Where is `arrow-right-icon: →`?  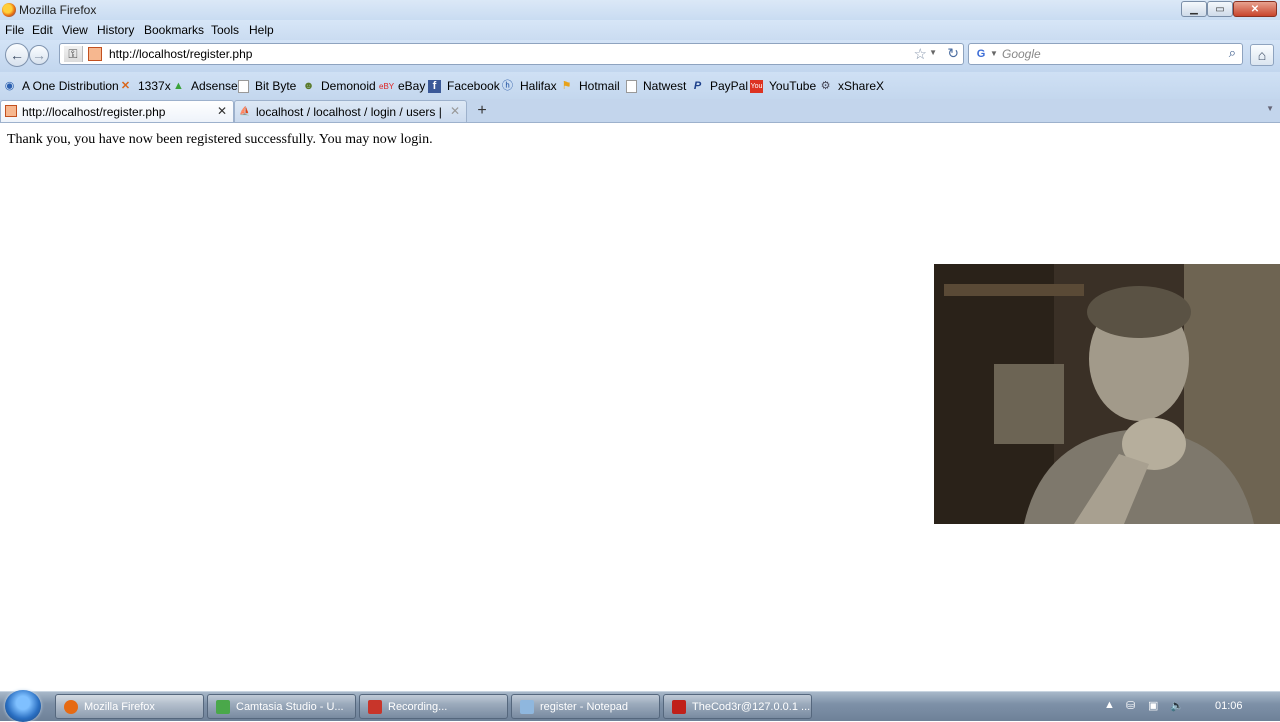 arrow-right-icon: → is located at coordinates (39, 55).